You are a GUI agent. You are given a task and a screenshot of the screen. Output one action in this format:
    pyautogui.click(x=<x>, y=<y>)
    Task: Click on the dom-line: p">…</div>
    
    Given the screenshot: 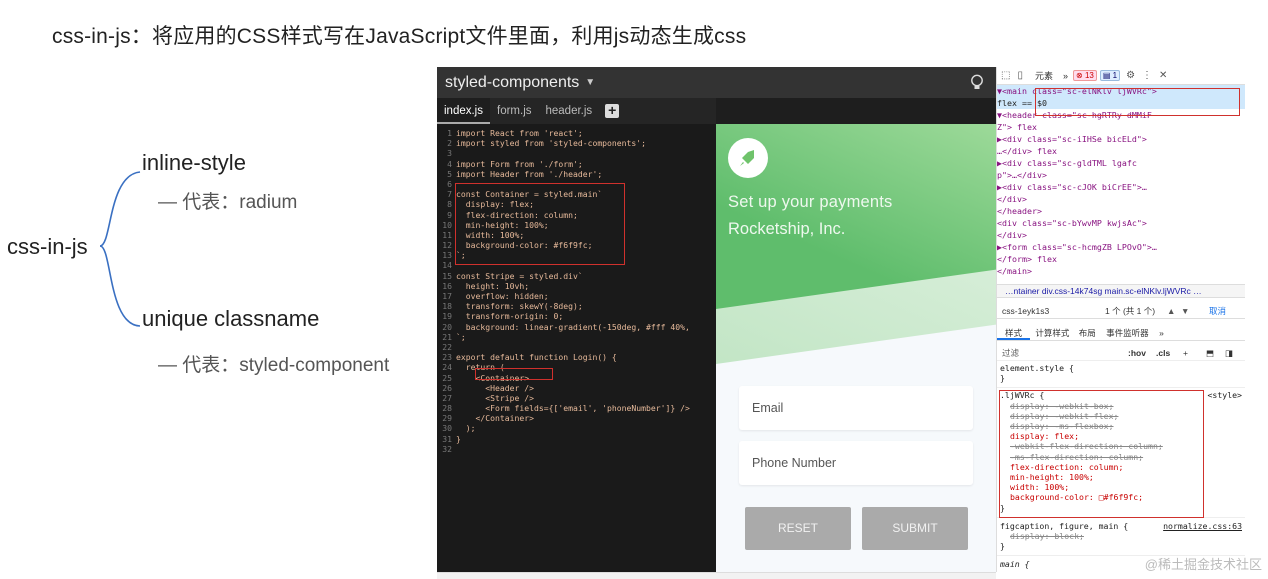 What is the action you would take?
    pyautogui.click(x=1022, y=175)
    